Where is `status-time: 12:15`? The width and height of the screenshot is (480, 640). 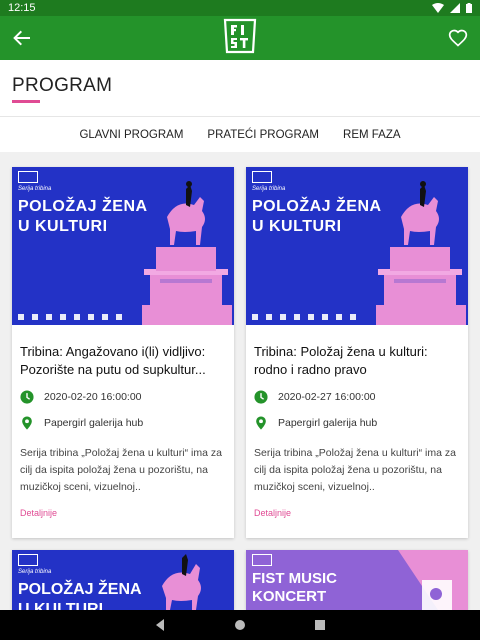 status-time: 12:15 is located at coordinates (22, 8).